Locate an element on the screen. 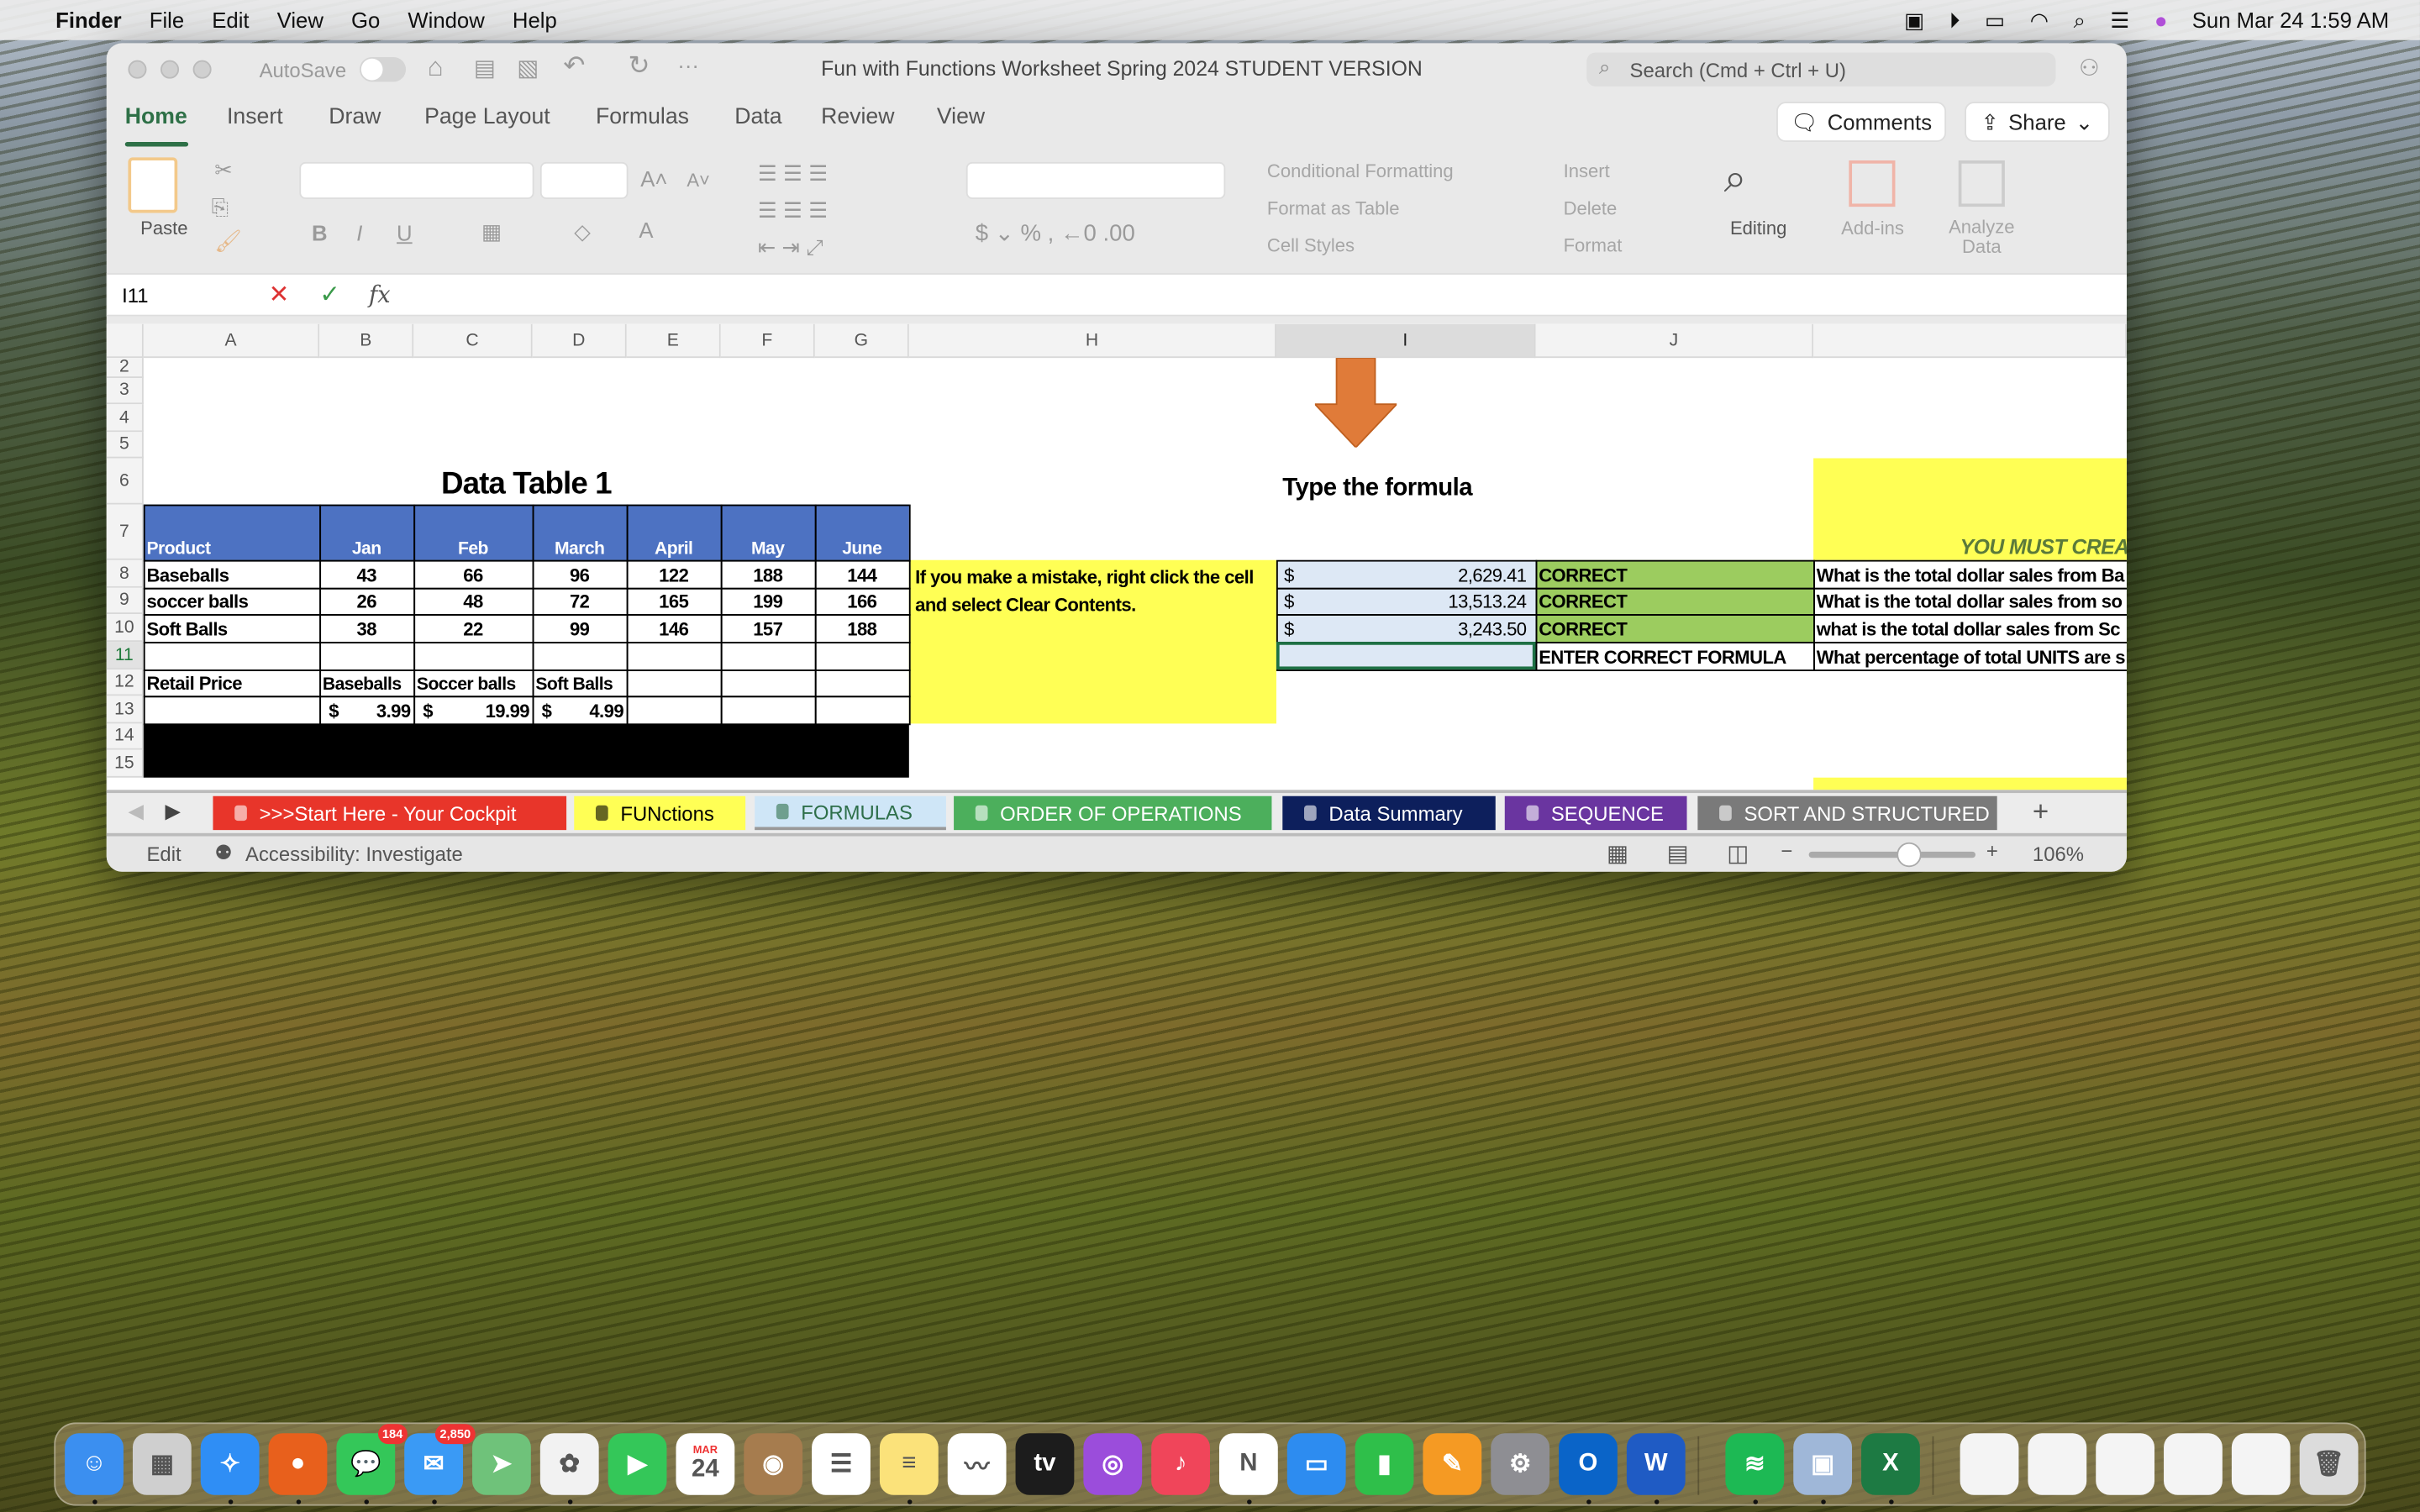  dock-freeform: 〰 is located at coordinates (977, 1464).